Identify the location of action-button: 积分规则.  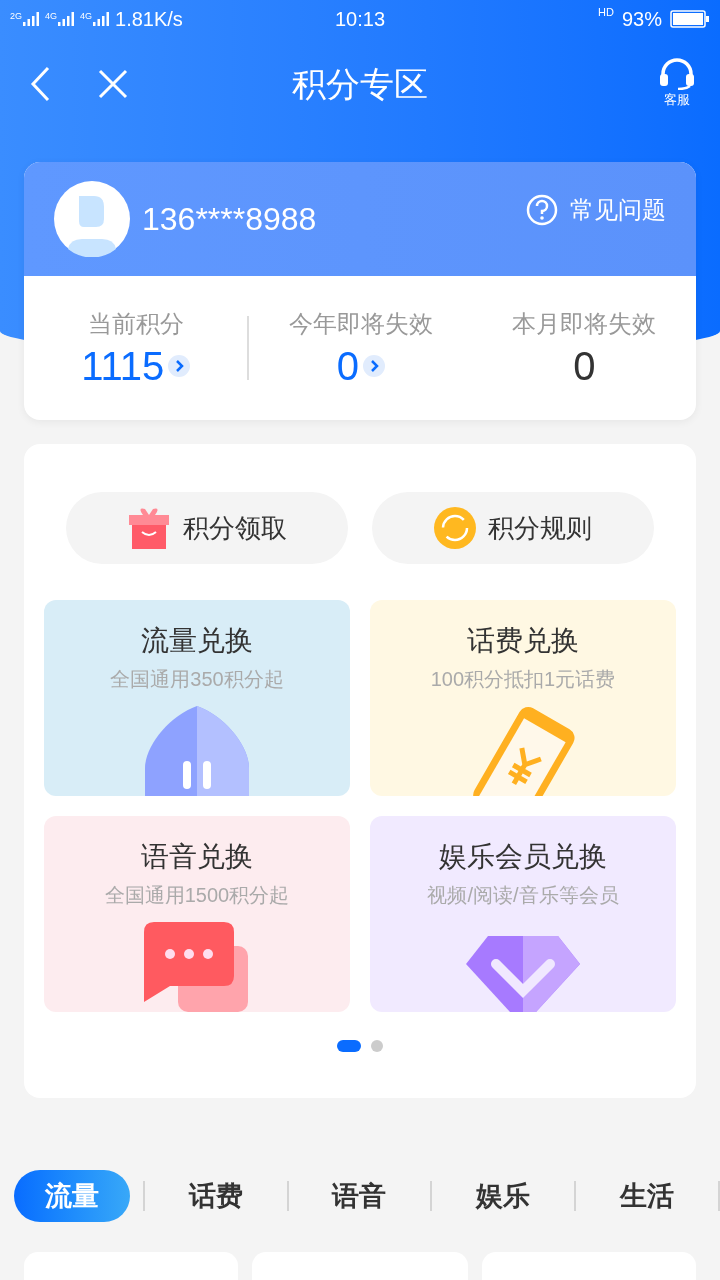
(513, 528).